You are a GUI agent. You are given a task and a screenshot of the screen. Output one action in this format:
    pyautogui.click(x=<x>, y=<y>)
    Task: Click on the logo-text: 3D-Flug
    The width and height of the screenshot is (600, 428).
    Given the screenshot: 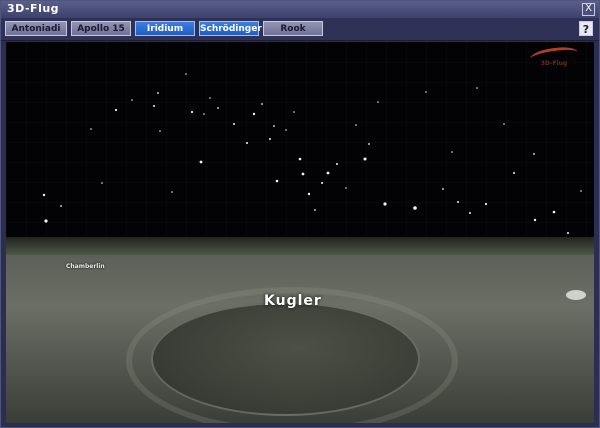 What is the action you would take?
    pyautogui.click(x=554, y=63)
    